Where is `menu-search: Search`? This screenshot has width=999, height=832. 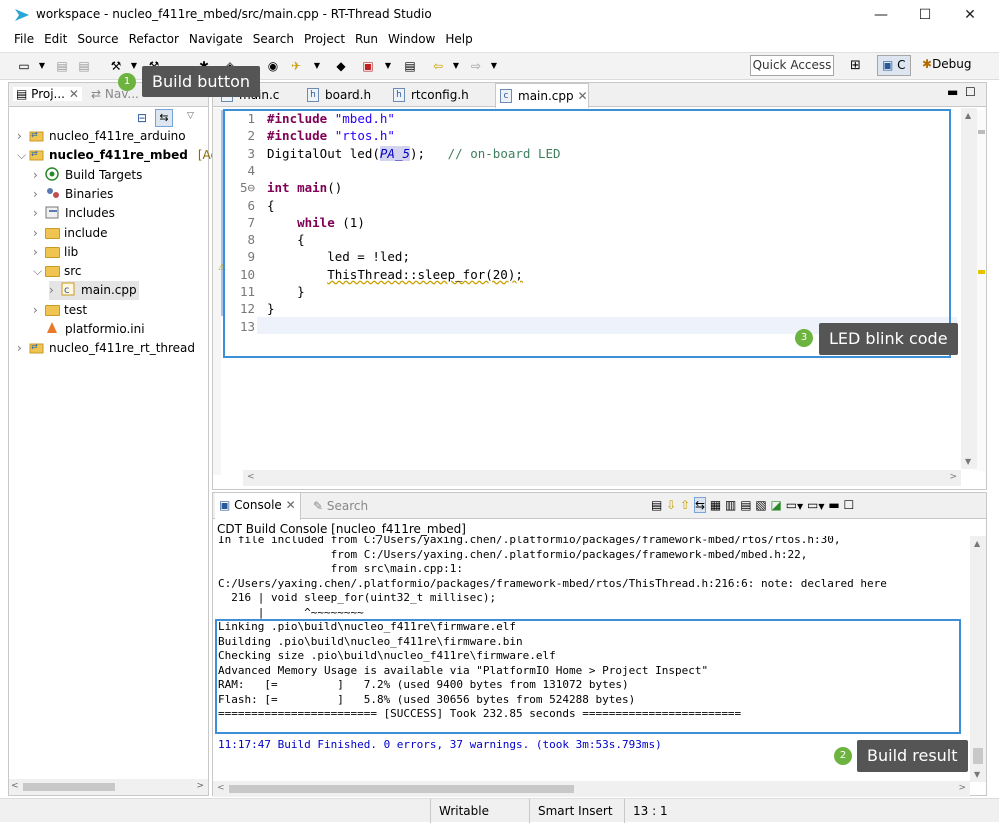 menu-search: Search is located at coordinates (273, 39).